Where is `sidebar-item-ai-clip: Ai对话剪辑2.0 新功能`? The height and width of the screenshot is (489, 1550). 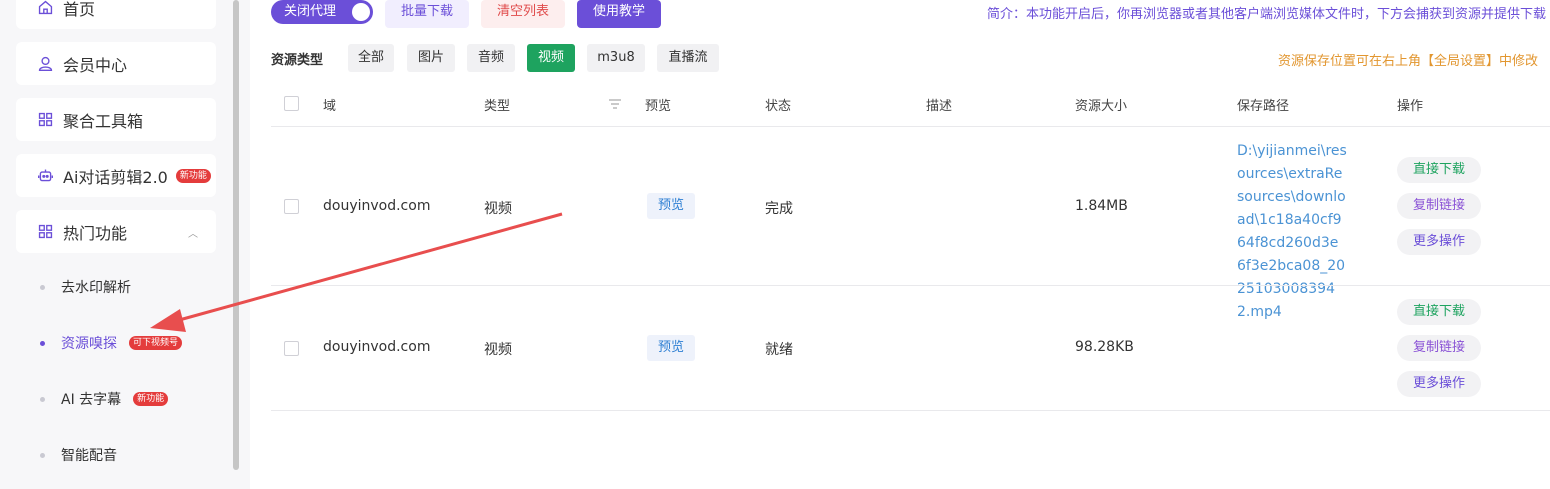
sidebar-item-ai-clip: Ai对话剪辑2.0 新功能 is located at coordinates (116, 175).